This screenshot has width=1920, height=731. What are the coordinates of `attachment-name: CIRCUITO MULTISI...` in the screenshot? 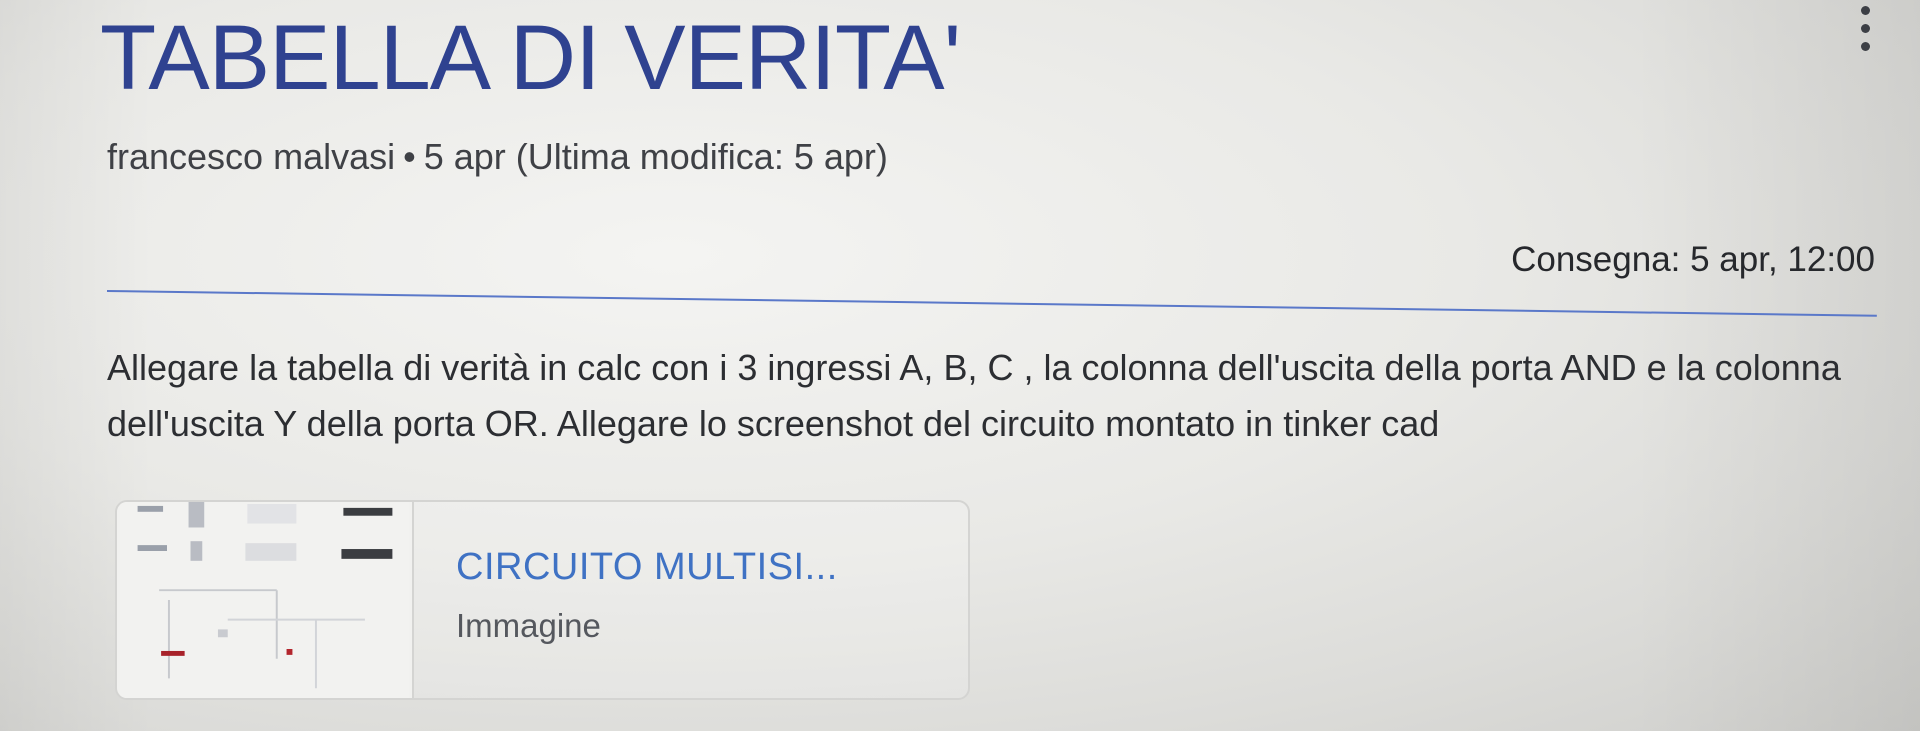 It's located at (647, 567).